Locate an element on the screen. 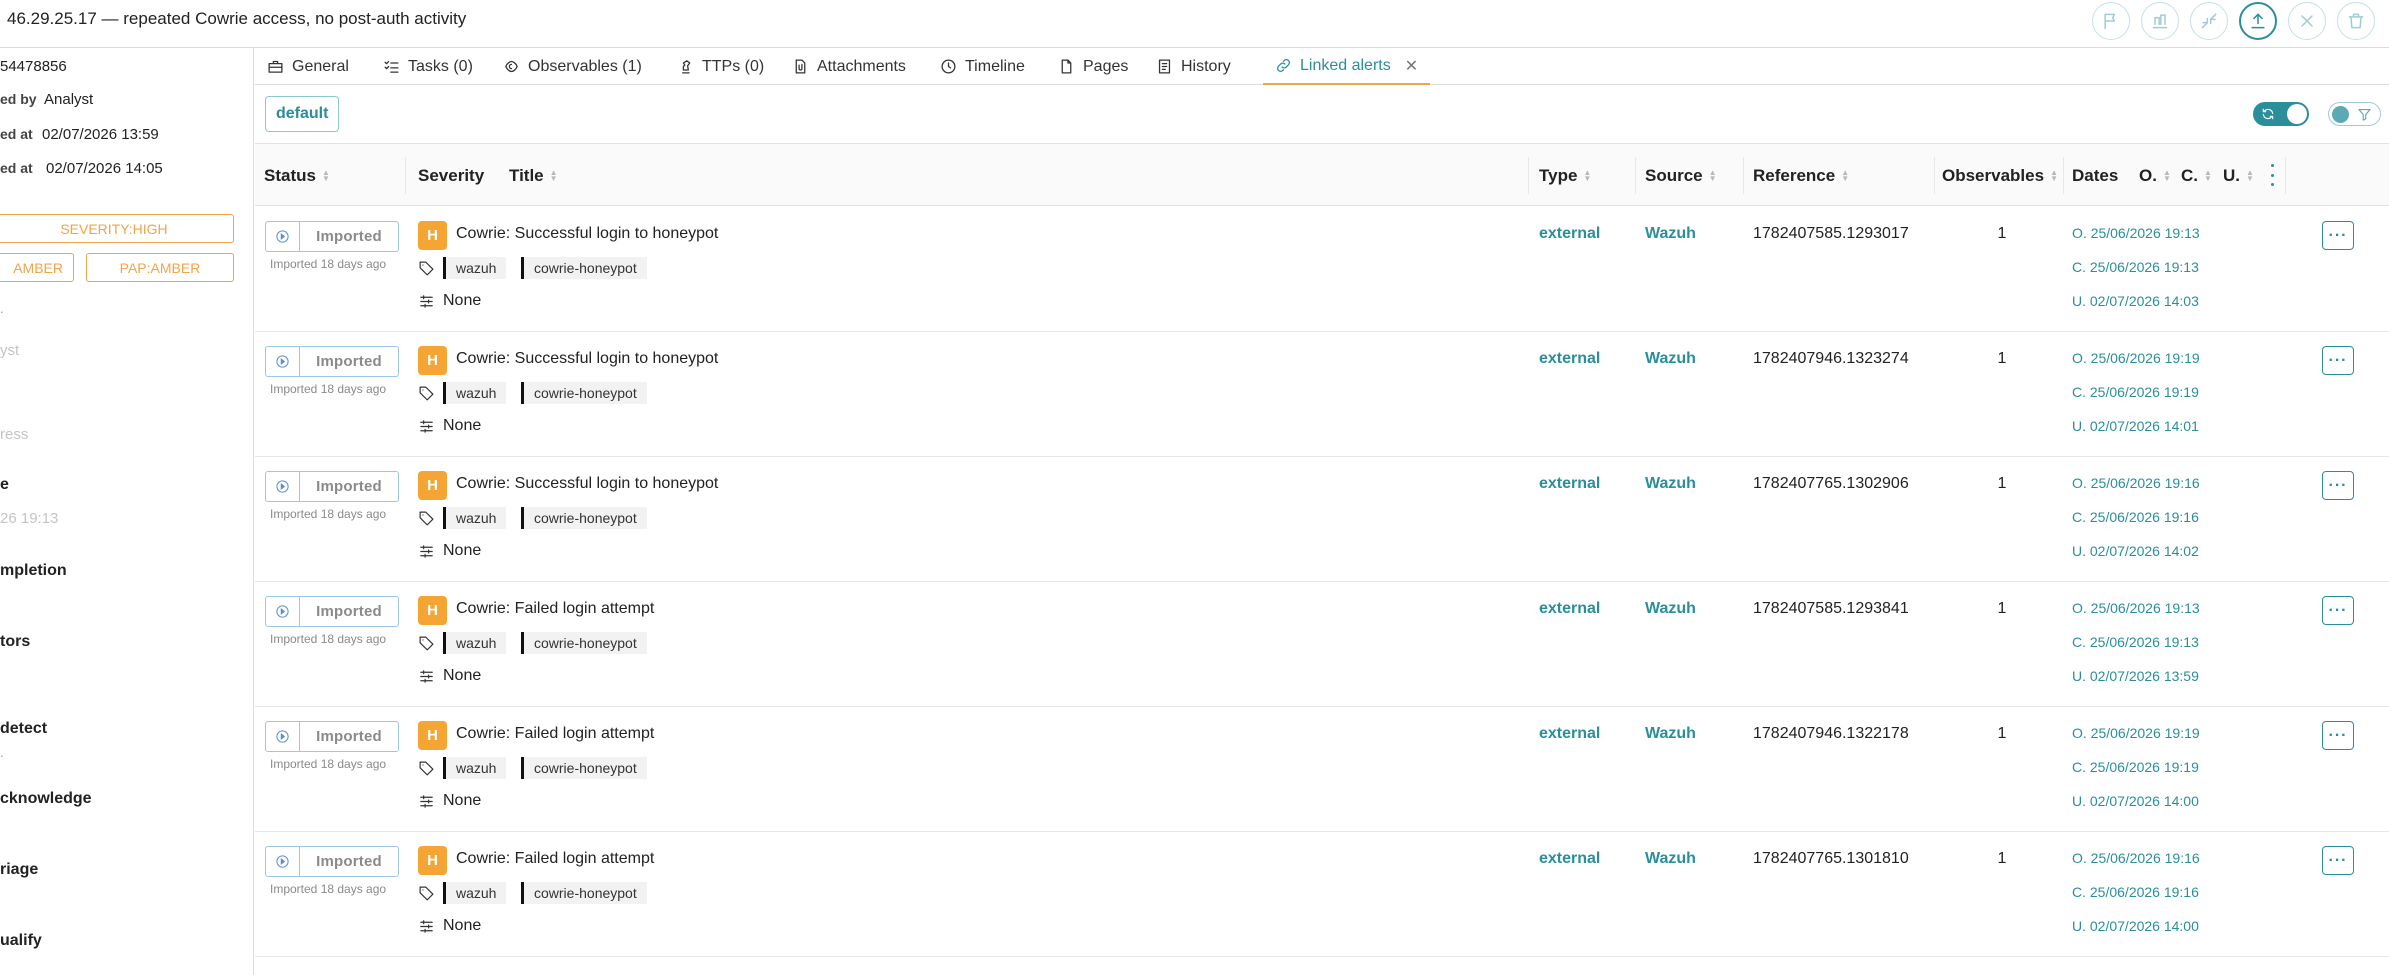 The image size is (2389, 975). play-circle-icon is located at coordinates (282, 361).